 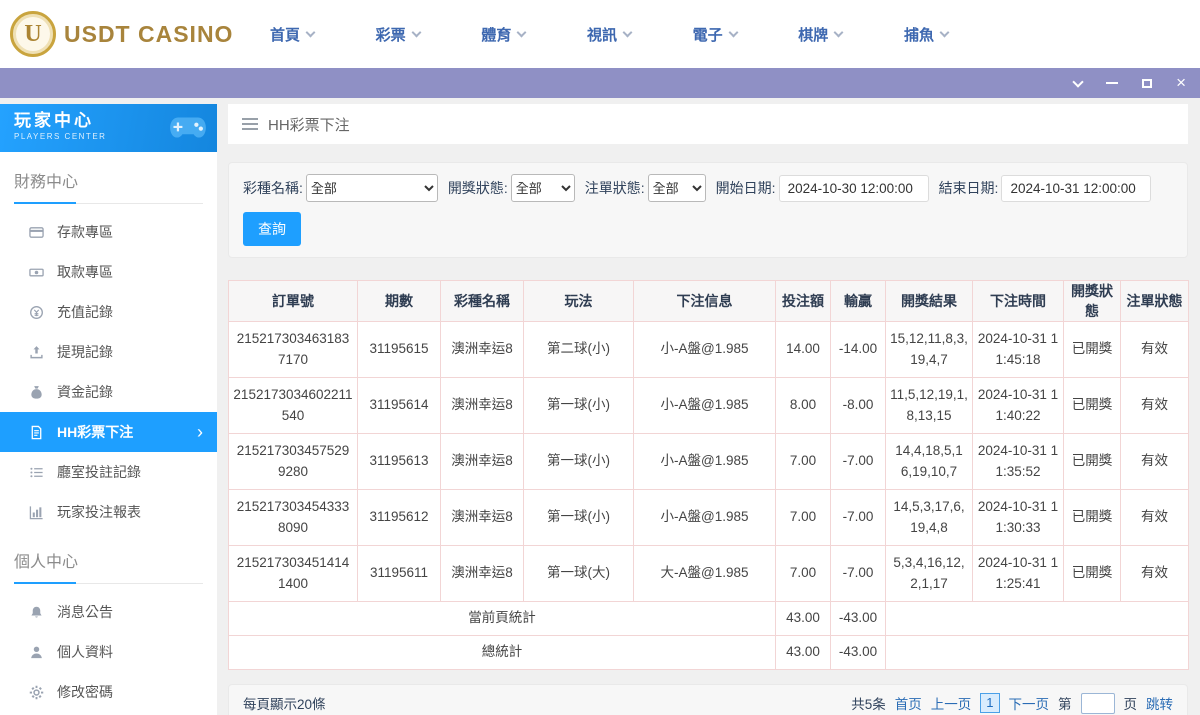 I want to click on pagination-first: 首页, so click(x=908, y=703).